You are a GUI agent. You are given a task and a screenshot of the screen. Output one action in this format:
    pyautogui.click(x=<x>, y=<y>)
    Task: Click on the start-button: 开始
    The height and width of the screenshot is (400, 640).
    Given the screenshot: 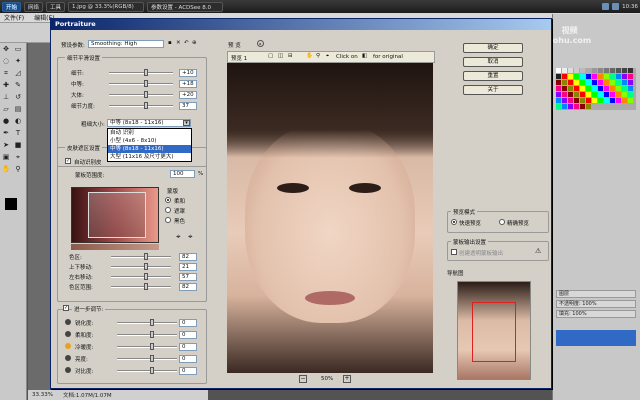 What is the action you would take?
    pyautogui.click(x=12, y=6)
    